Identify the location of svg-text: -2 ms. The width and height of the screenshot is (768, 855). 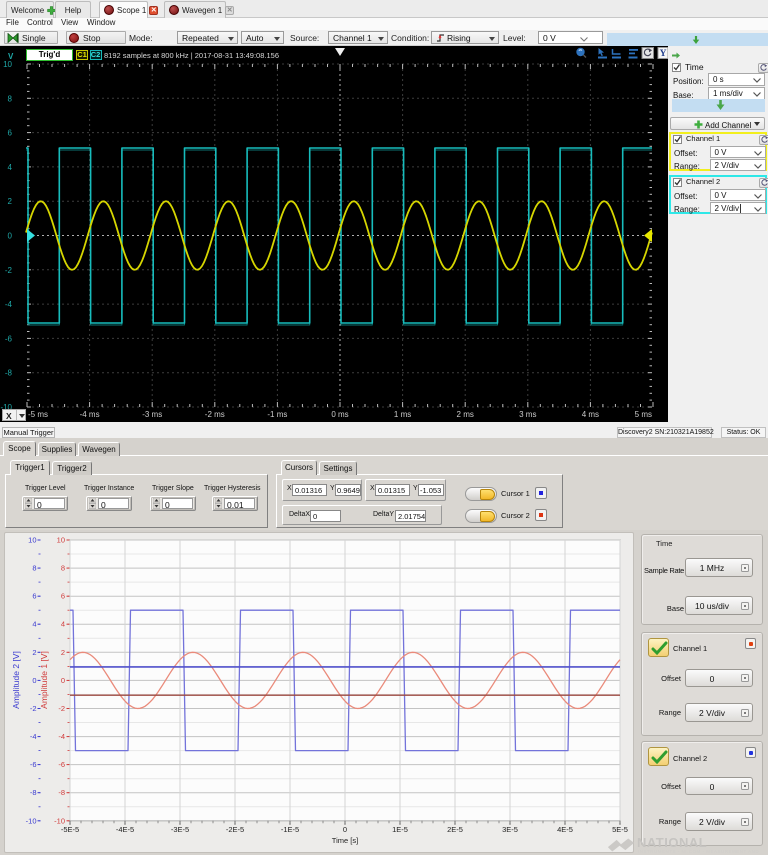
(215, 414).